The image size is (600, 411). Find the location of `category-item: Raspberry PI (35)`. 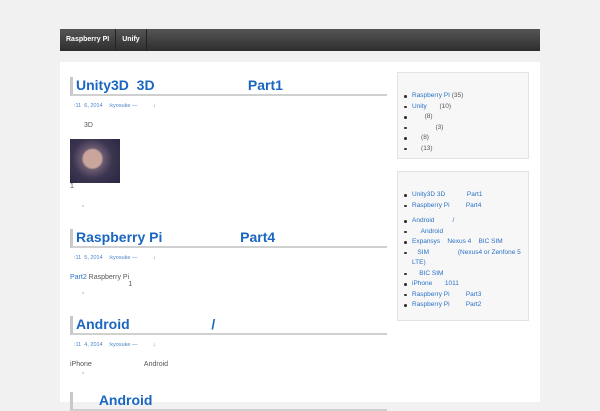

category-item: Raspberry PI (35) is located at coordinates (464, 96).